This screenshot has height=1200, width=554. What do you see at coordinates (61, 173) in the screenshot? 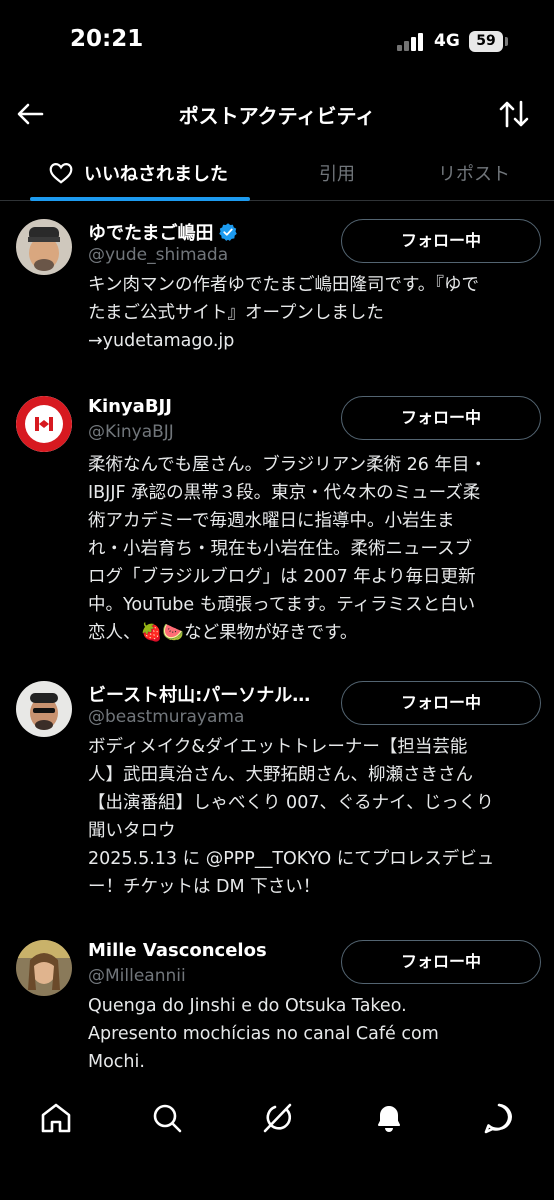
I see `heart-icon` at bounding box center [61, 173].